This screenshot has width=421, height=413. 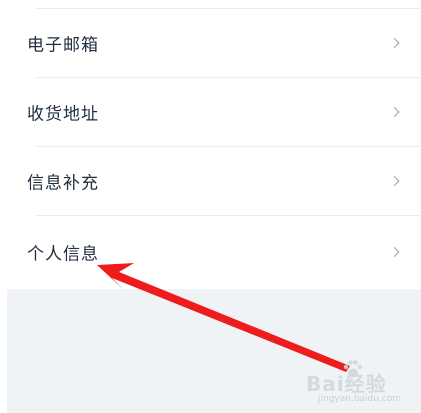 I want to click on list-item-label: 个人信息, so click(x=63, y=254).